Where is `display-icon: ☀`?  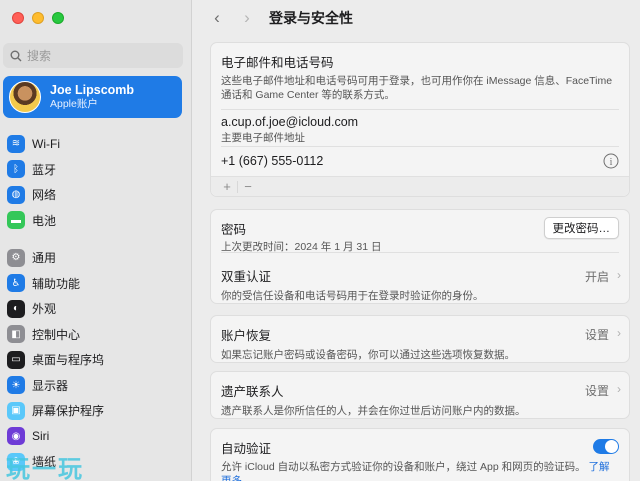 display-icon: ☀ is located at coordinates (16, 385).